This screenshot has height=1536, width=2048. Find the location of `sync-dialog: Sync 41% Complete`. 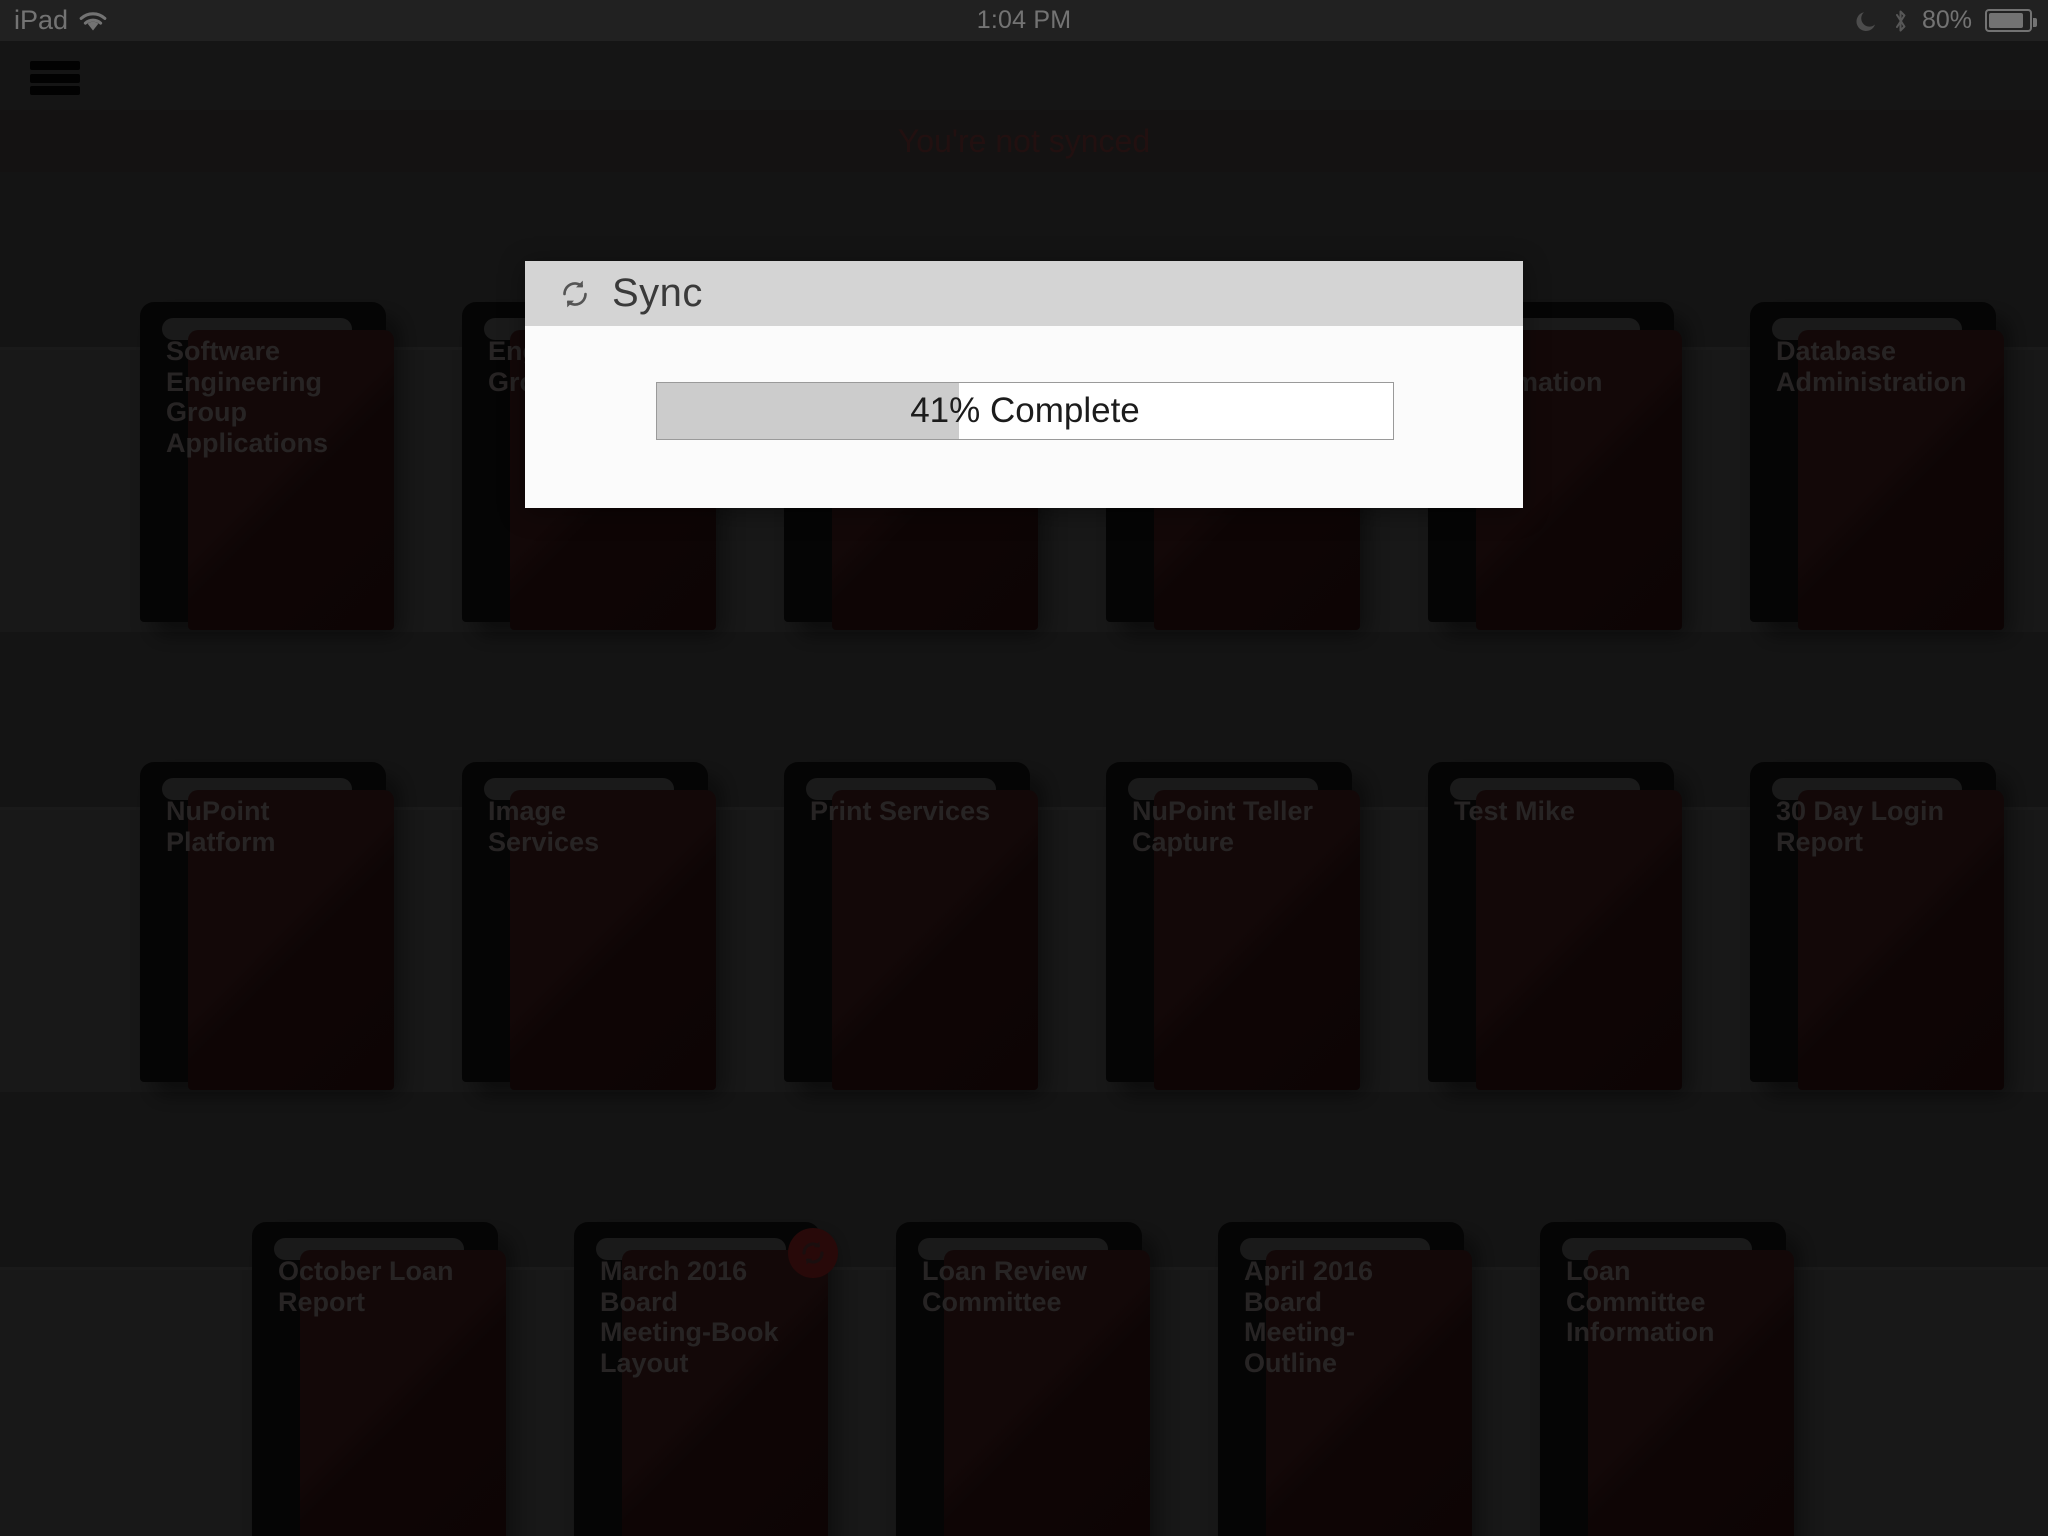

sync-dialog: Sync 41% Complete is located at coordinates (1024, 384).